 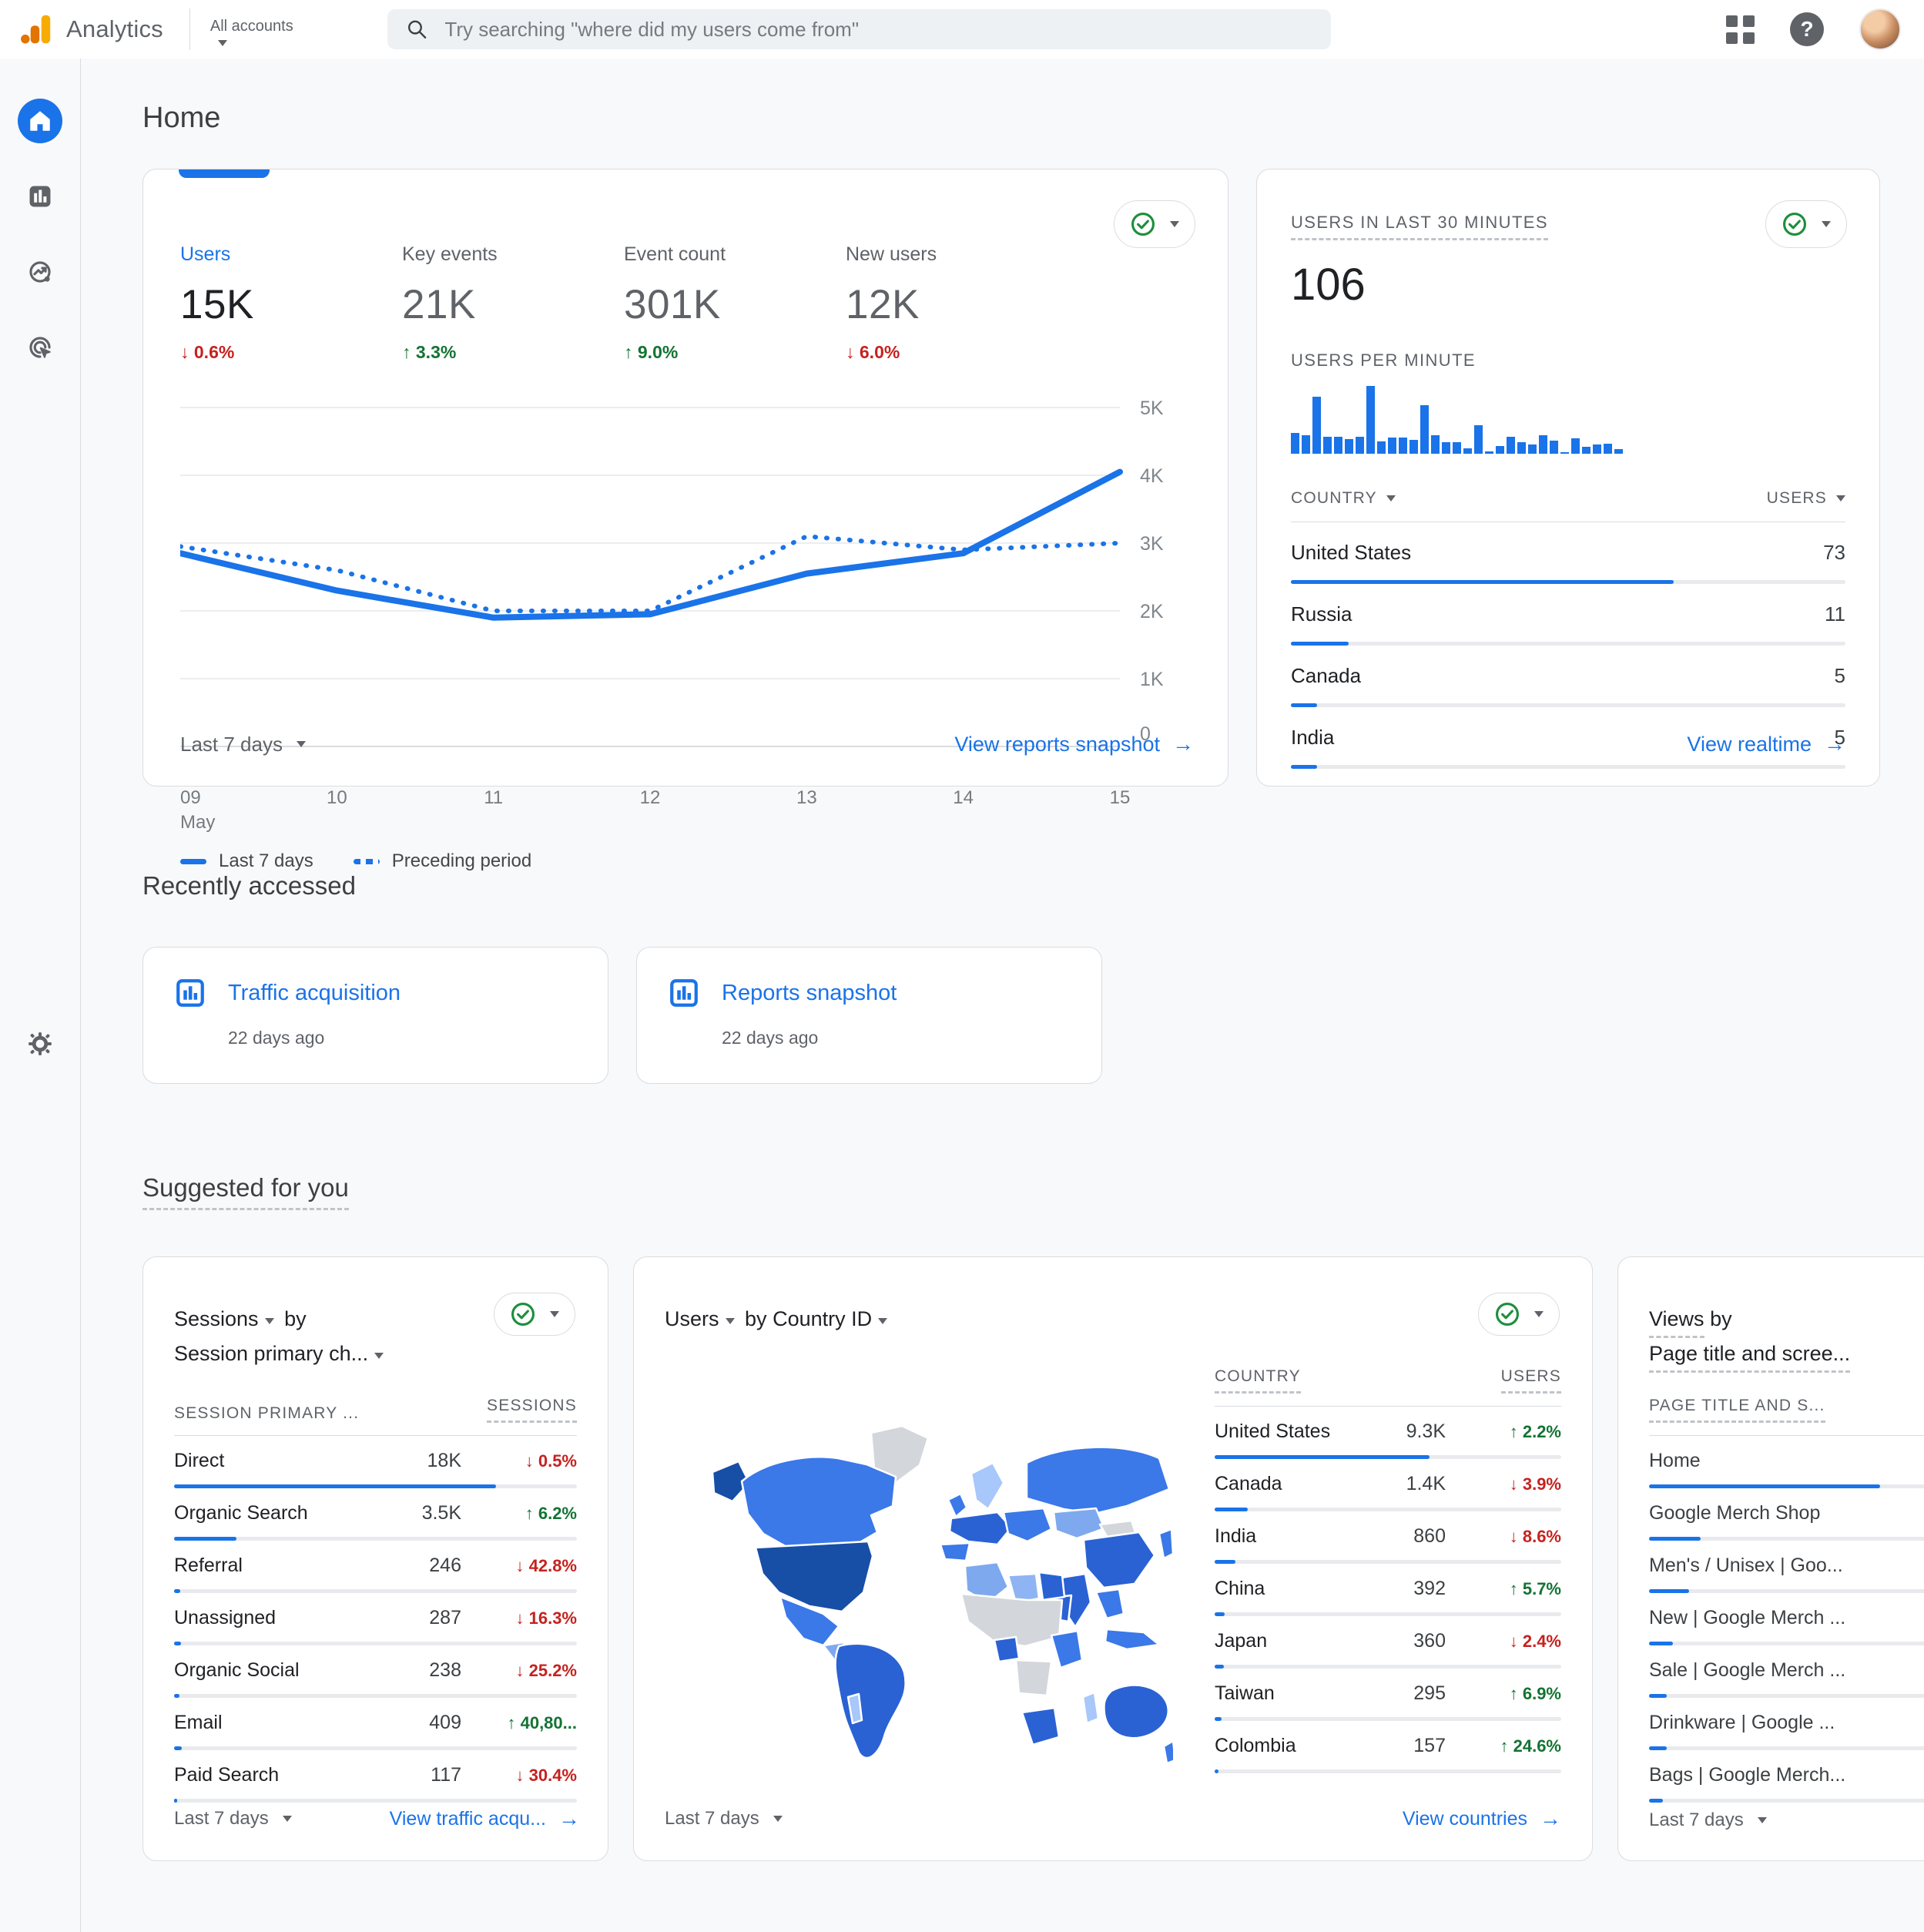 What do you see at coordinates (189, 29) in the screenshot?
I see `header-divider` at bounding box center [189, 29].